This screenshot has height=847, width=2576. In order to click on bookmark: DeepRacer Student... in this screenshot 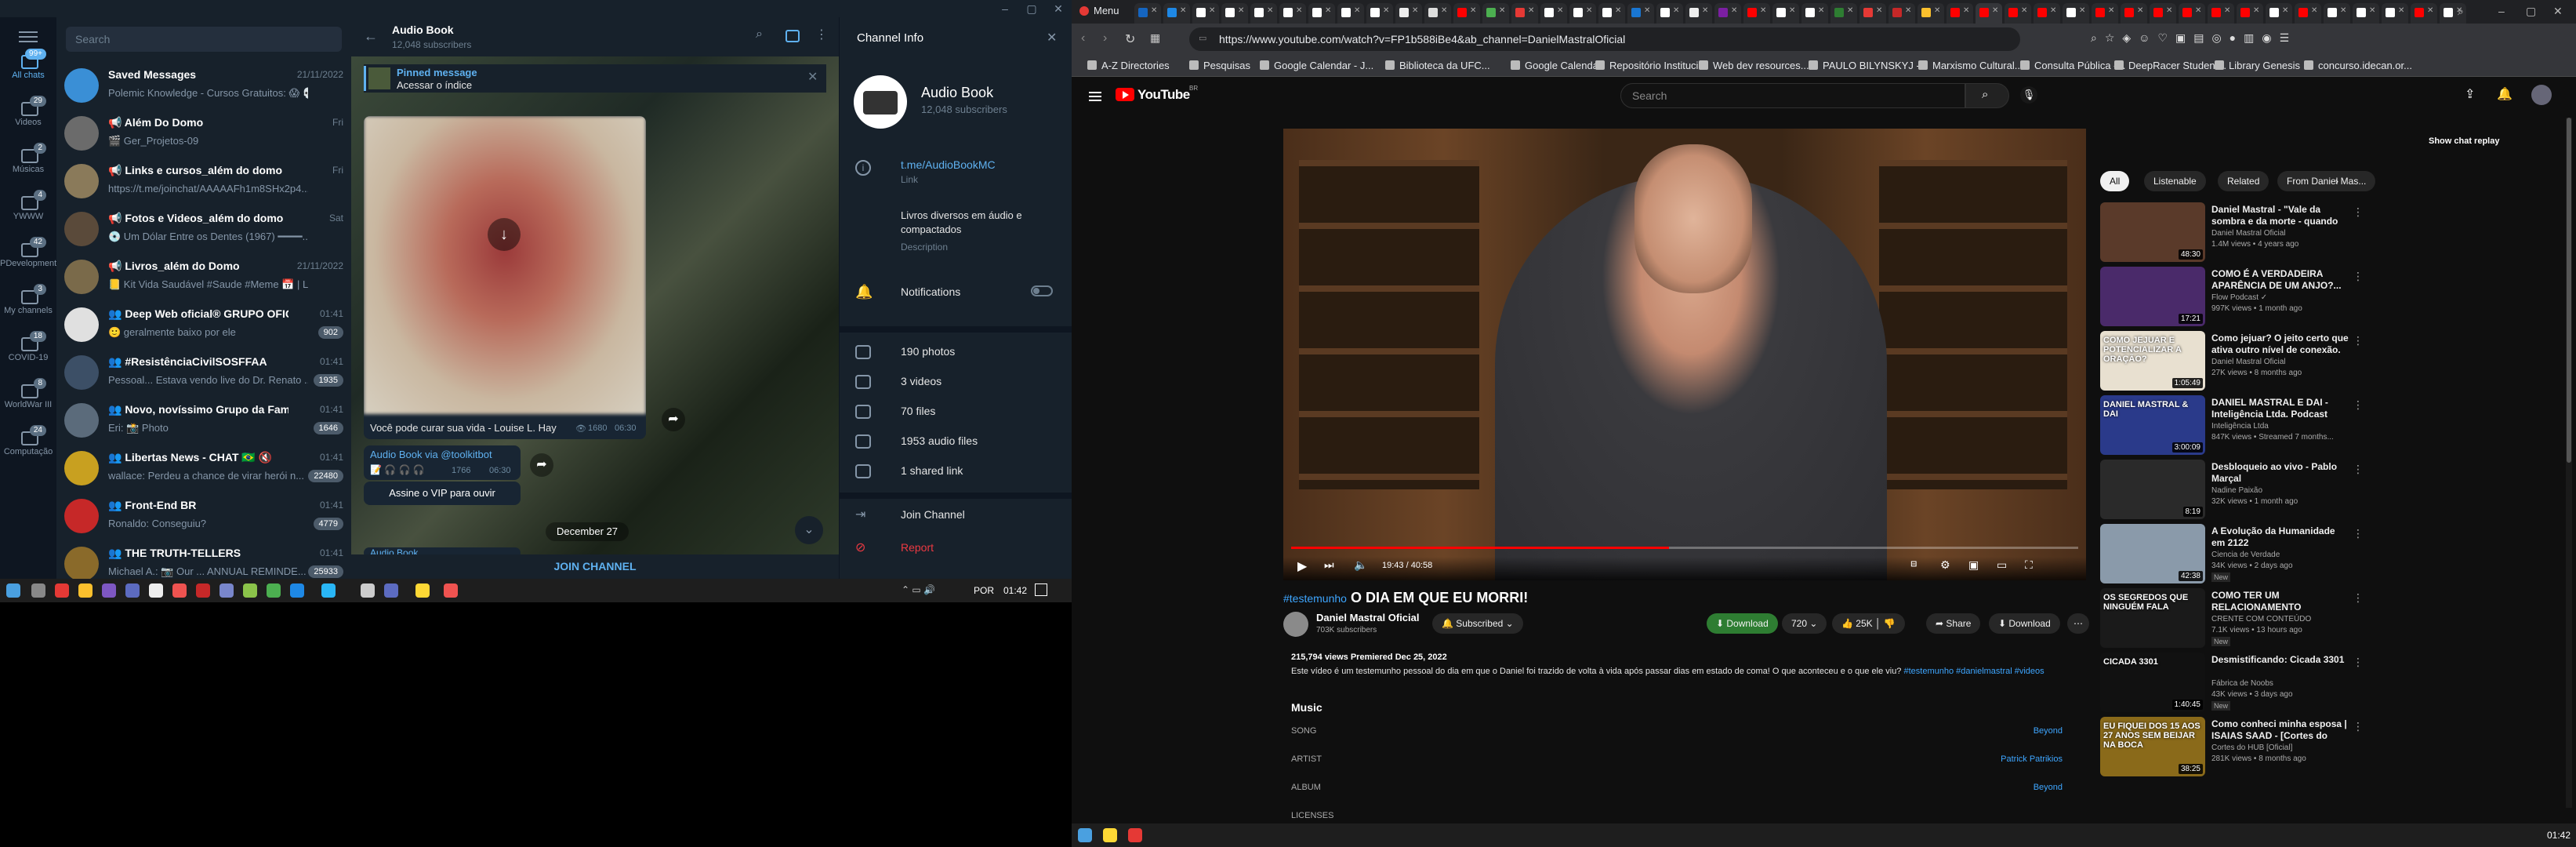, I will do `click(2170, 65)`.